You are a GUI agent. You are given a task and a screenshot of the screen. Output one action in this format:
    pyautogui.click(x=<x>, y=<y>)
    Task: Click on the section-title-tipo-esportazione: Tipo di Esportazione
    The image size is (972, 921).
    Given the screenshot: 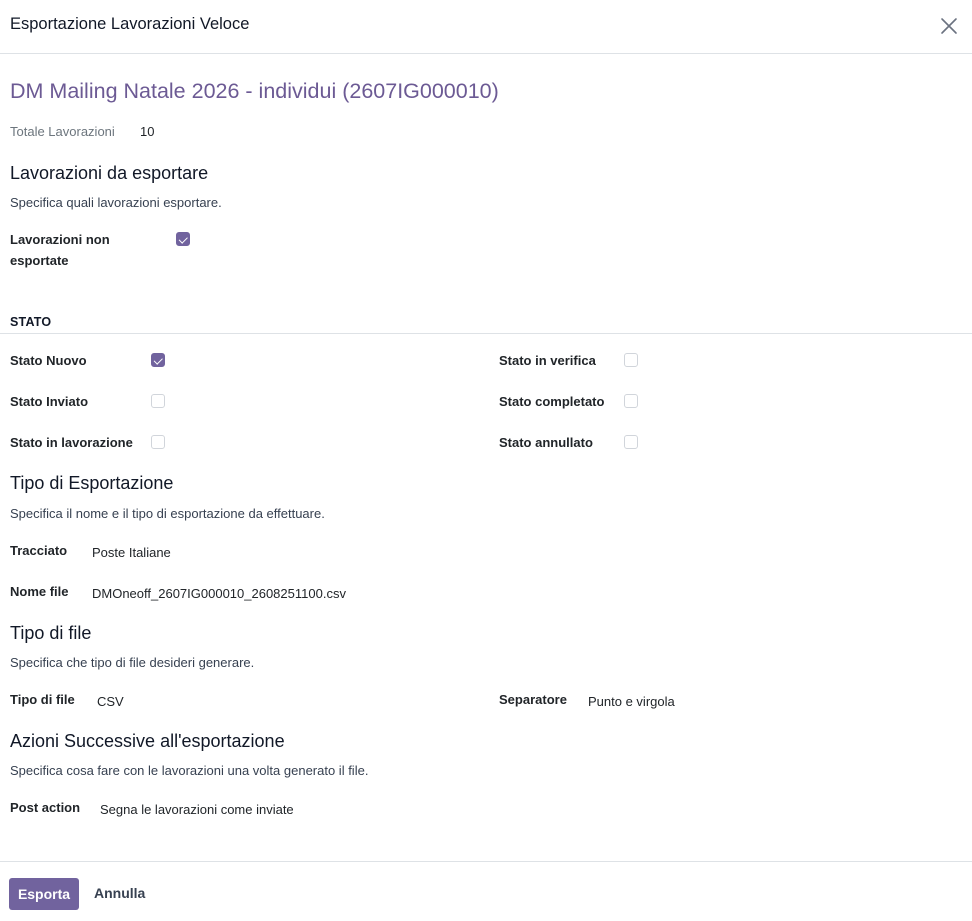 What is the action you would take?
    pyautogui.click(x=92, y=483)
    